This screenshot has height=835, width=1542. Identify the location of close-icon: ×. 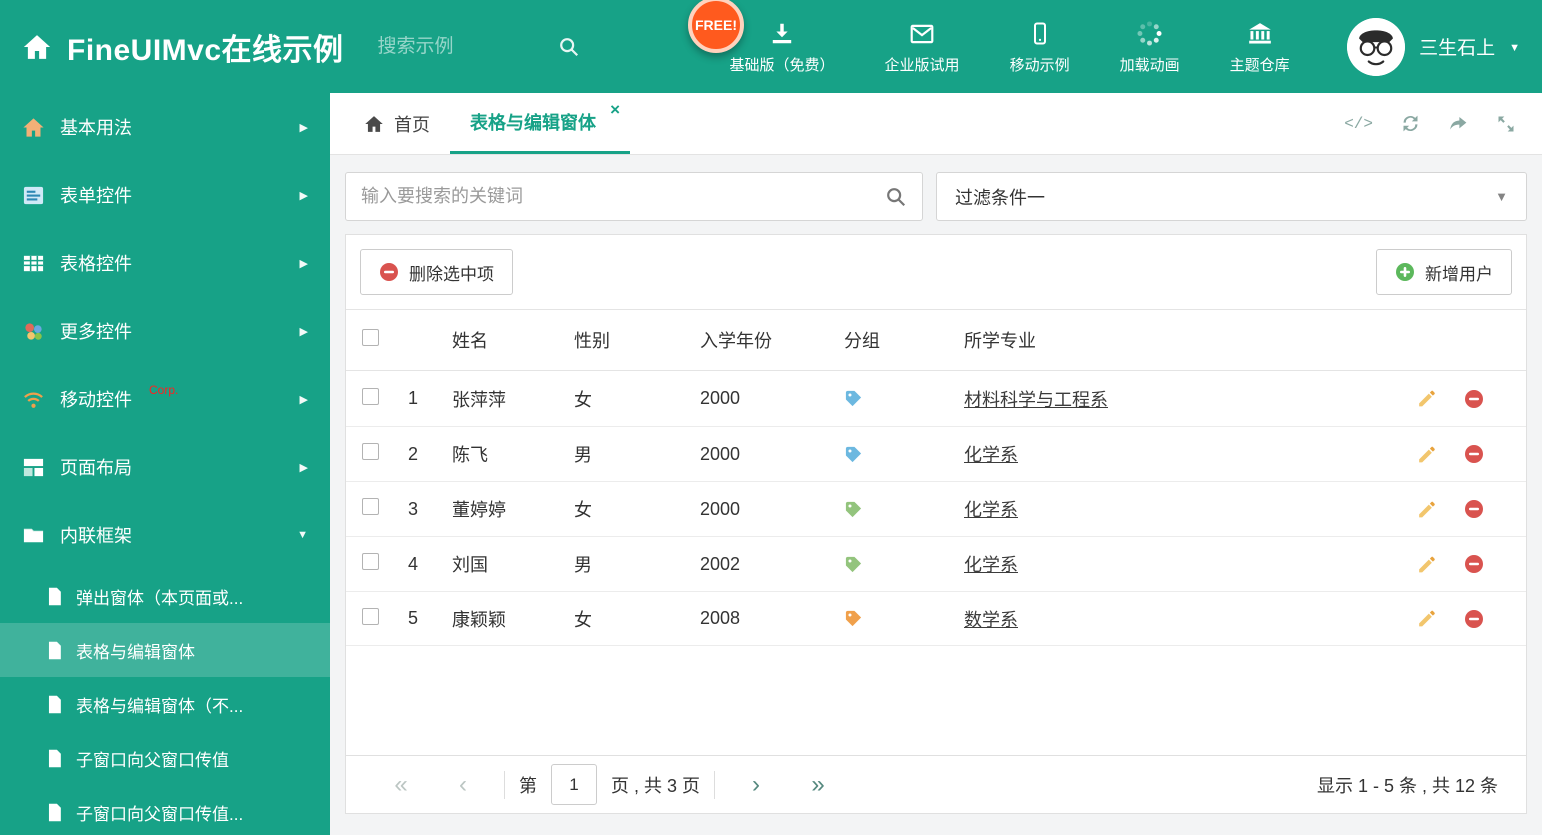
(615, 110).